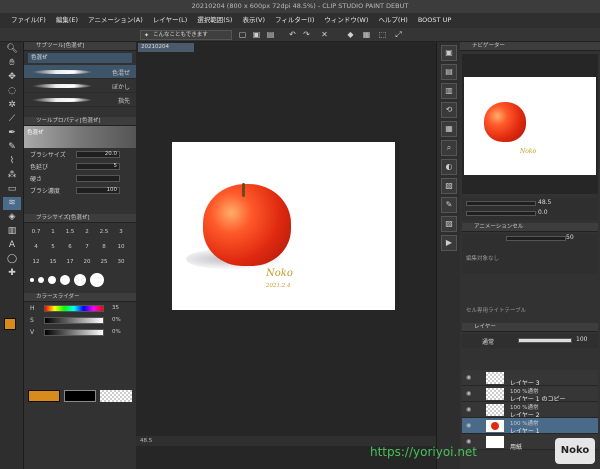 This screenshot has height=469, width=600. Describe the element at coordinates (36, 247) in the screenshot. I see `brush-size-option: 4` at that location.